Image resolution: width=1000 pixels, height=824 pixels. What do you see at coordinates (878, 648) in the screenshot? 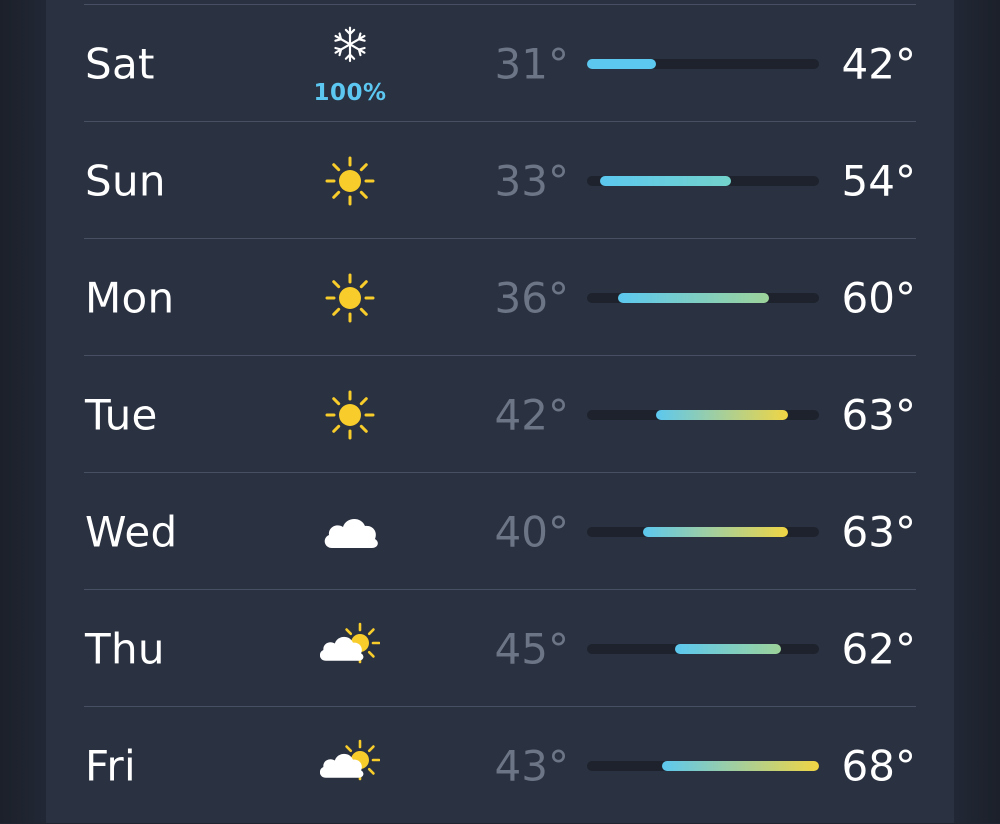
I see `high-temp: 62°` at bounding box center [878, 648].